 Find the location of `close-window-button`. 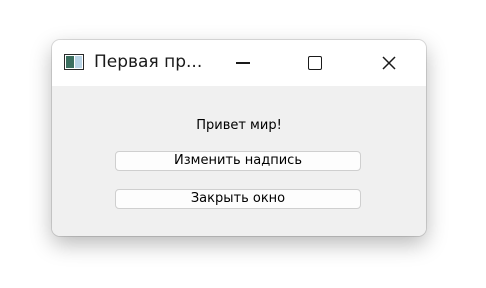

close-window-button is located at coordinates (389, 63).